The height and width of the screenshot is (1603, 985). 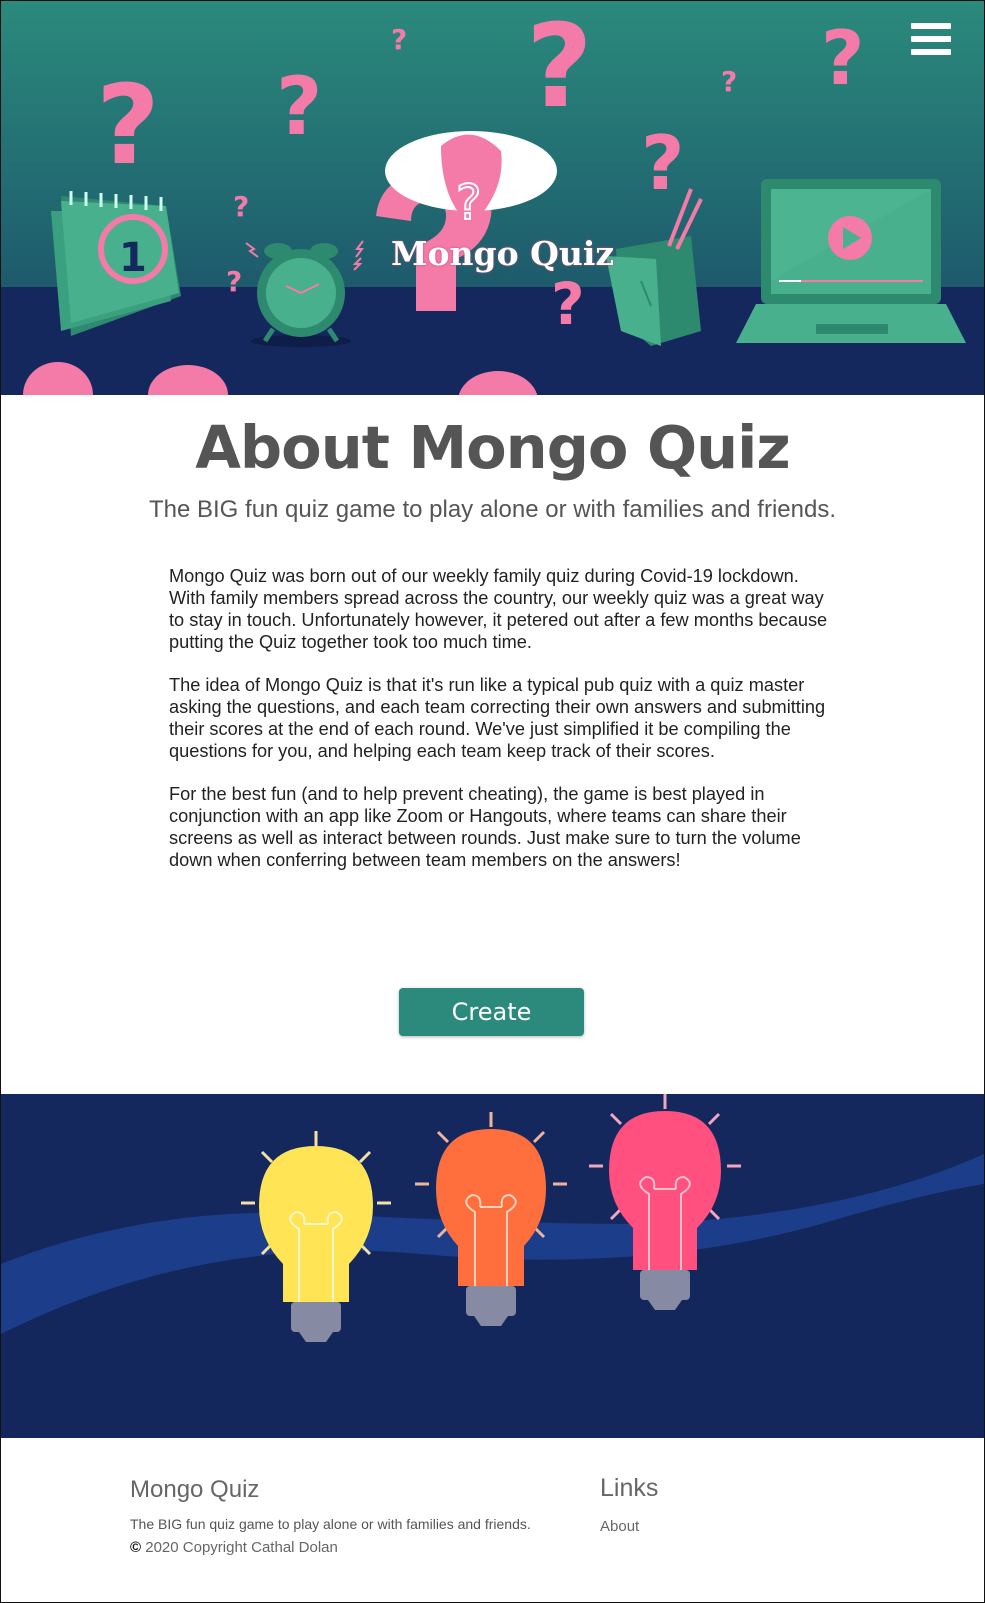 What do you see at coordinates (491, 1012) in the screenshot?
I see `create-button: Create` at bounding box center [491, 1012].